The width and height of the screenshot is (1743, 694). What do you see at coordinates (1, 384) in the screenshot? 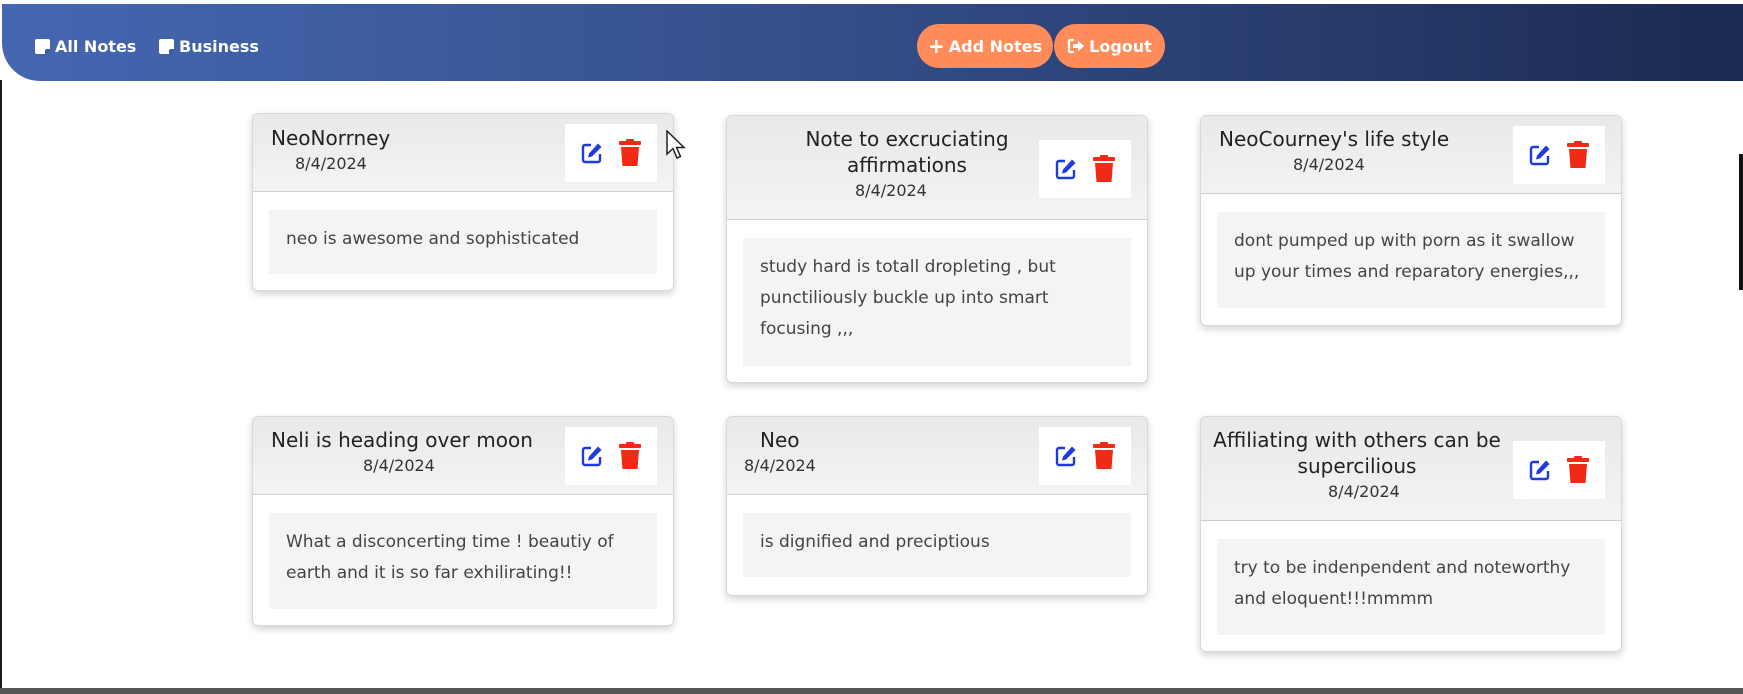
I see `window-left-edge` at bounding box center [1, 384].